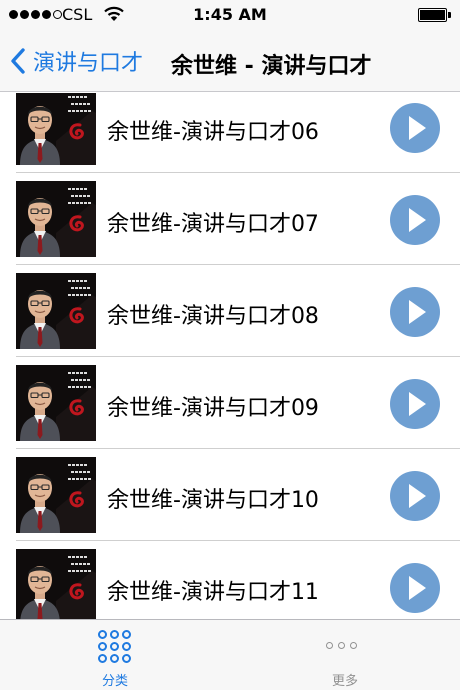  Describe the element at coordinates (213, 224) in the screenshot. I see `list-item-title: 余世维-演讲与口才07` at that location.